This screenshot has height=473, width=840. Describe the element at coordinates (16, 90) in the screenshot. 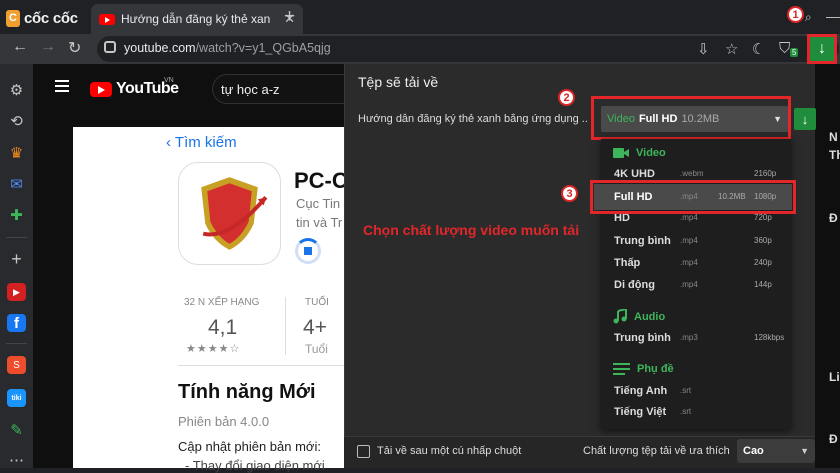

I see `settings-gear-icon: ⚙` at that location.